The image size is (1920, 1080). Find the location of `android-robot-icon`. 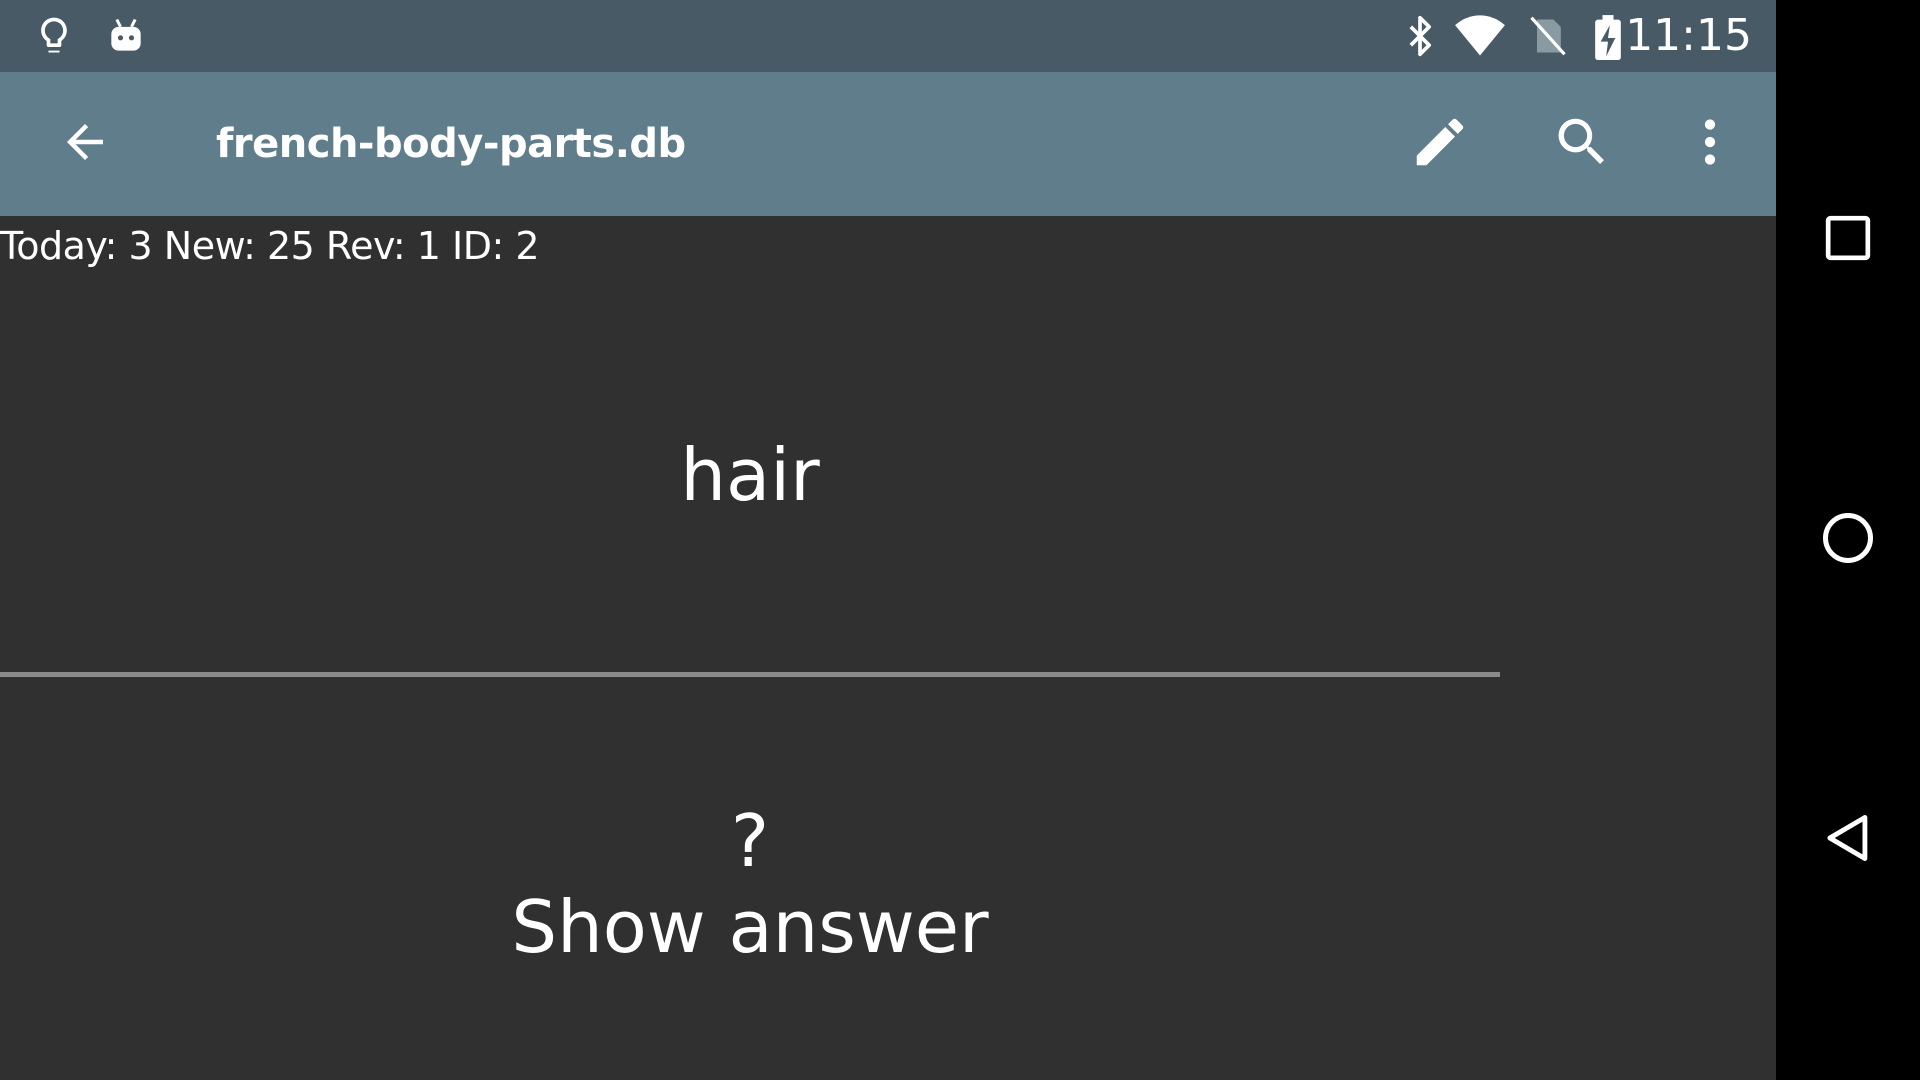

android-robot-icon is located at coordinates (126, 36).